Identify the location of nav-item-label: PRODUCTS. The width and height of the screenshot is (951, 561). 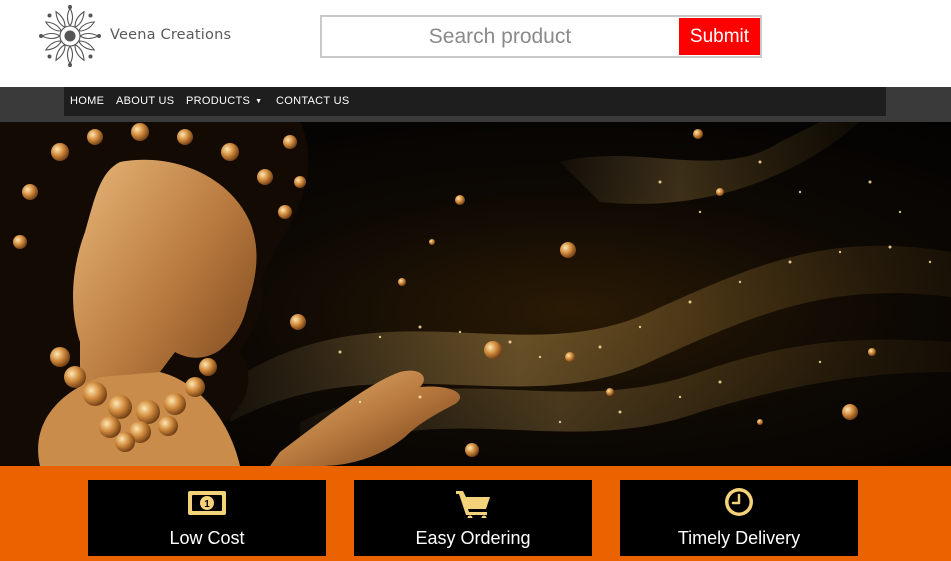
(218, 101).